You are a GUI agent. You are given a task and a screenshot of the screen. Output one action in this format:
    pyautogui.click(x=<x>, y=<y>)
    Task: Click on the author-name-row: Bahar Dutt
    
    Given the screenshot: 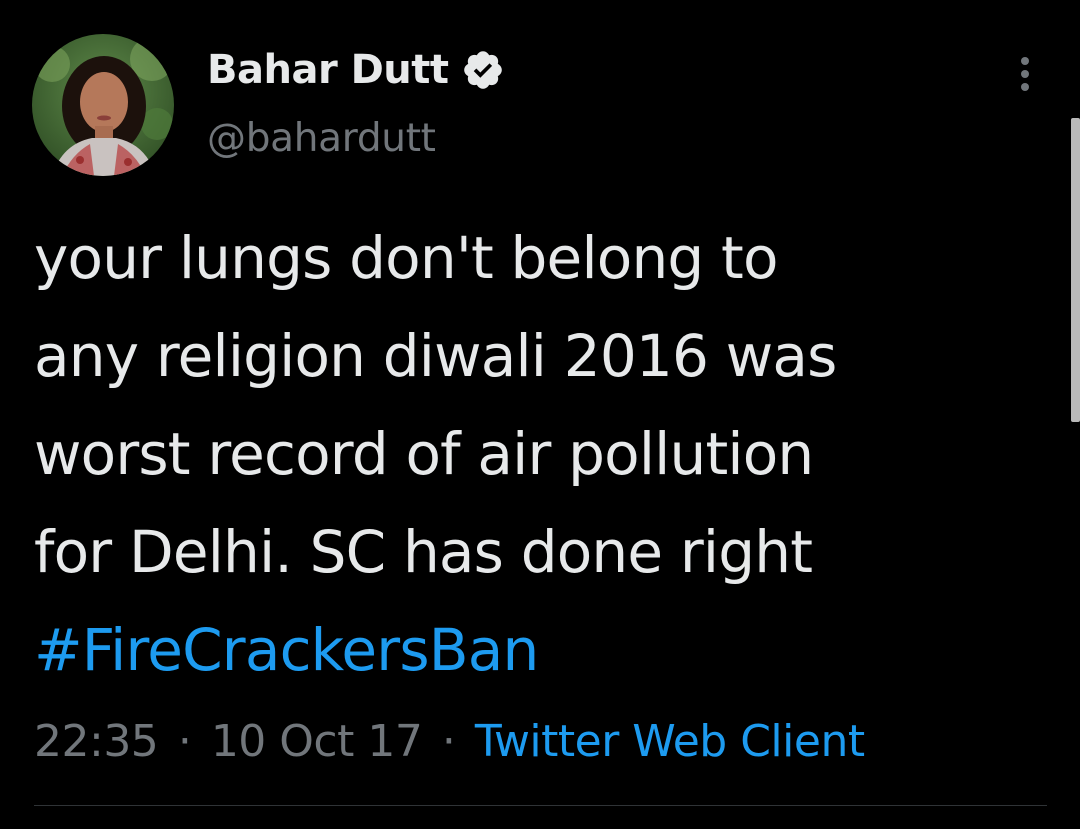 What is the action you would take?
    pyautogui.click(x=356, y=70)
    